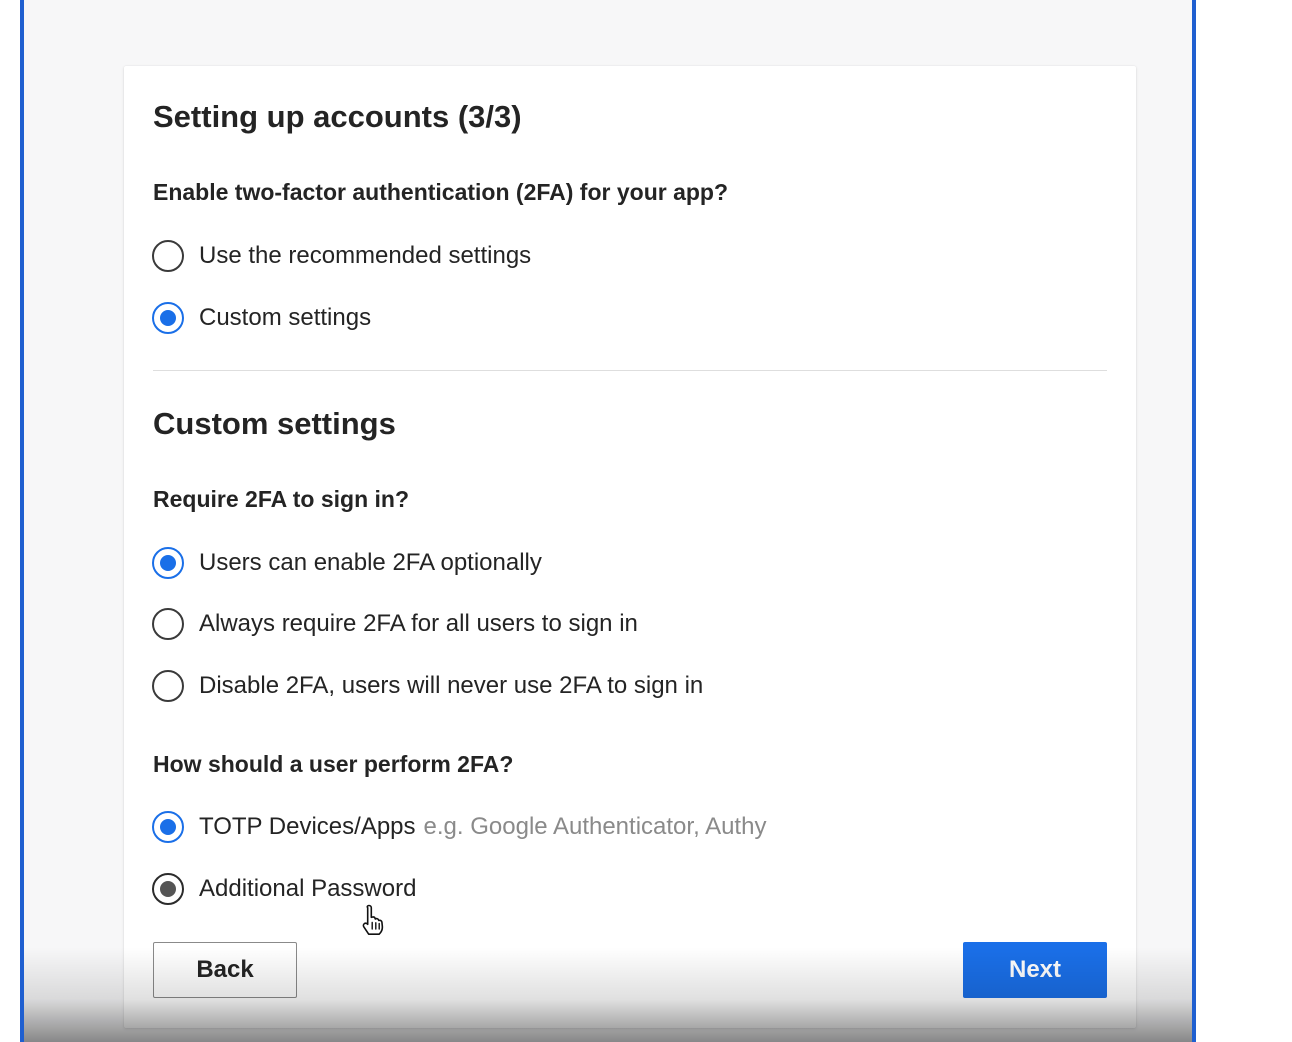 Image resolution: width=1292 pixels, height=1042 pixels. I want to click on totp-label: TOTP Devices/Apps, so click(307, 826).